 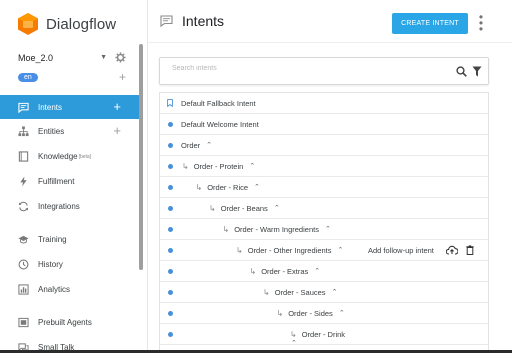 I want to click on intent-name: Order - Sauces, so click(x=300, y=292).